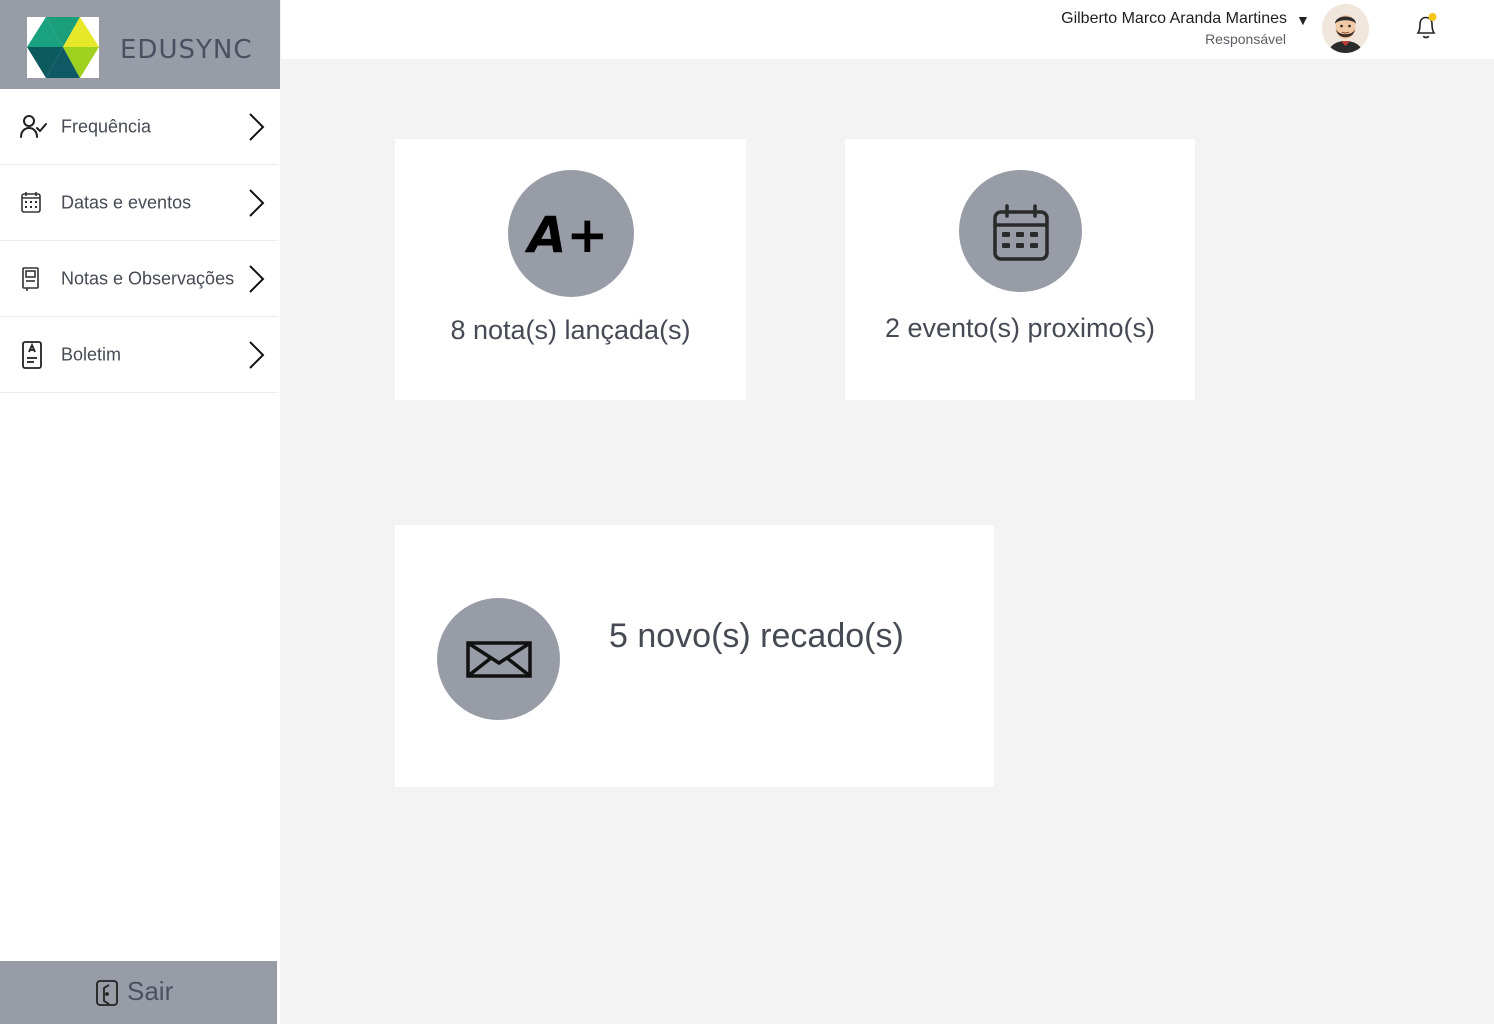  I want to click on user-name: Gilberto Marco Aranda Martines, so click(1174, 19).